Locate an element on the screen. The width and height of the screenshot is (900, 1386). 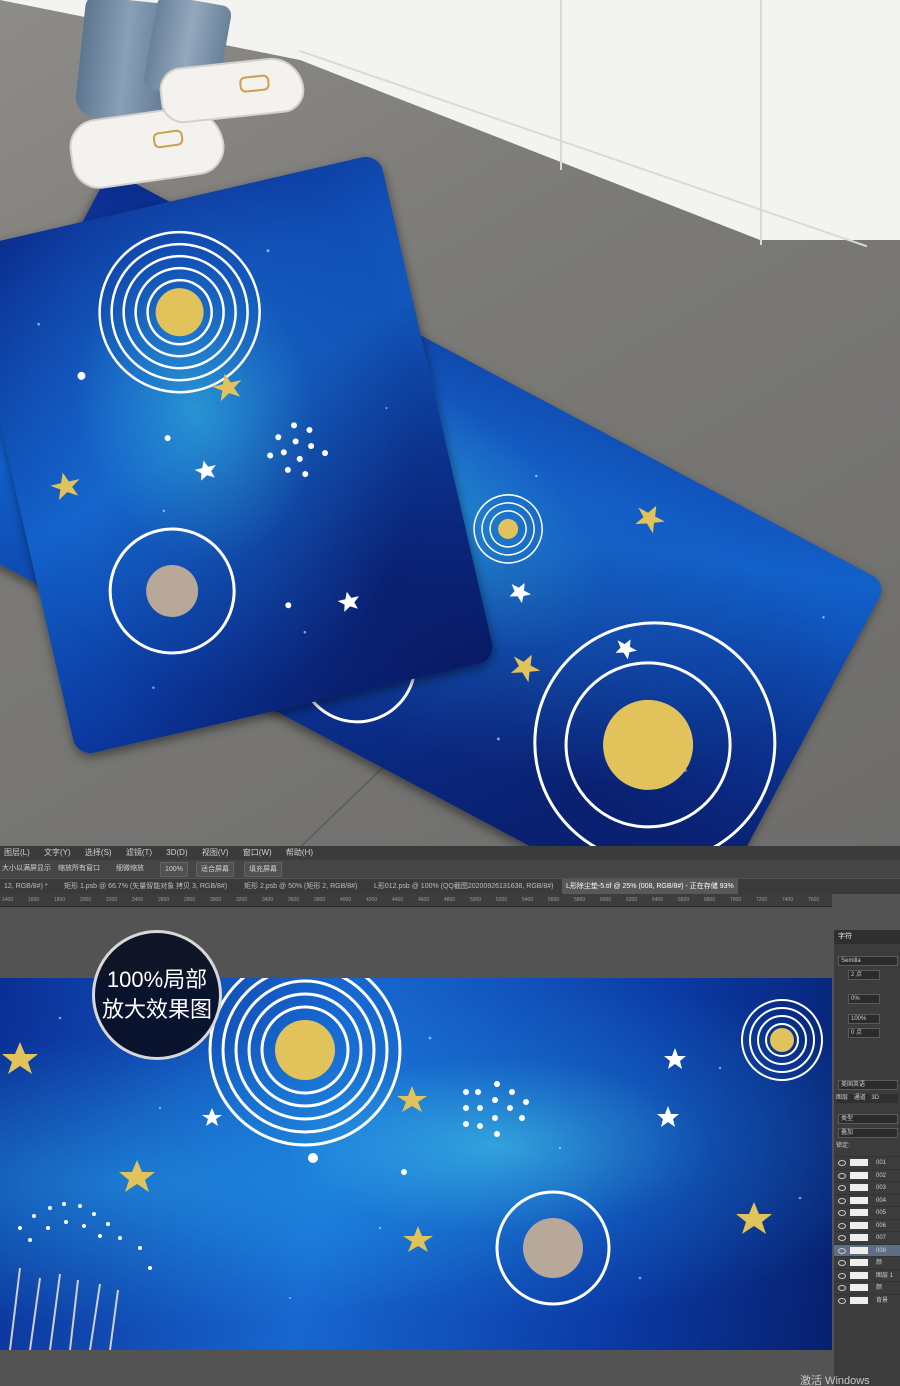
layer-row: 002 is located at coordinates (867, 1175).